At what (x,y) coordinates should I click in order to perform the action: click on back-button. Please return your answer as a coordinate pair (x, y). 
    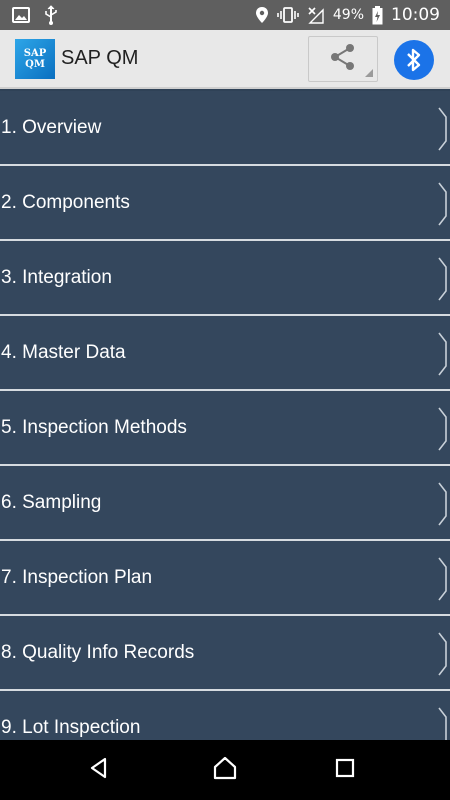
    Looking at the image, I should click on (99, 770).